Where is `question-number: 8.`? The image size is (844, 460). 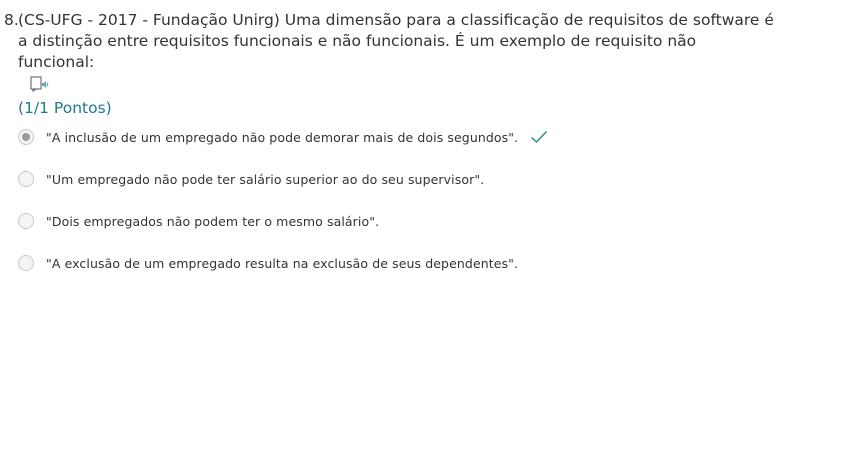
question-number: 8. is located at coordinates (11, 20).